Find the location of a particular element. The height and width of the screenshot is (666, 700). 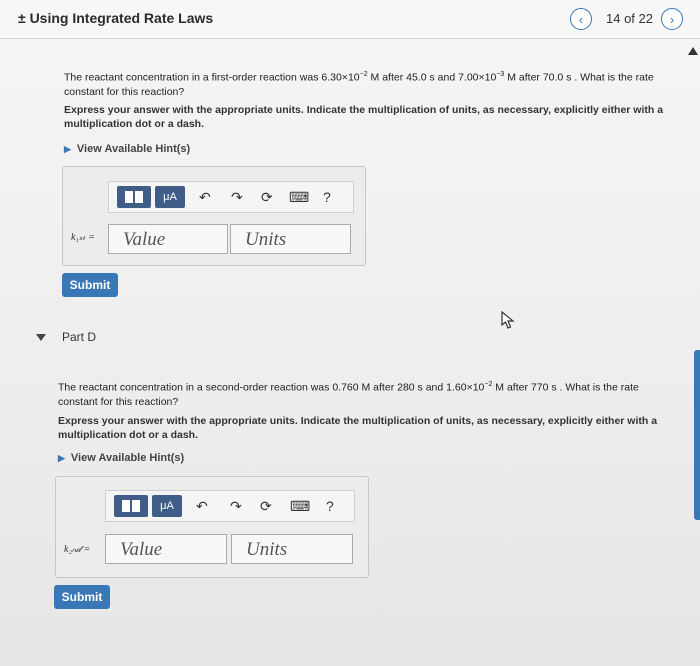

page-title: ± Using Integrated Rate Laws is located at coordinates (116, 18).